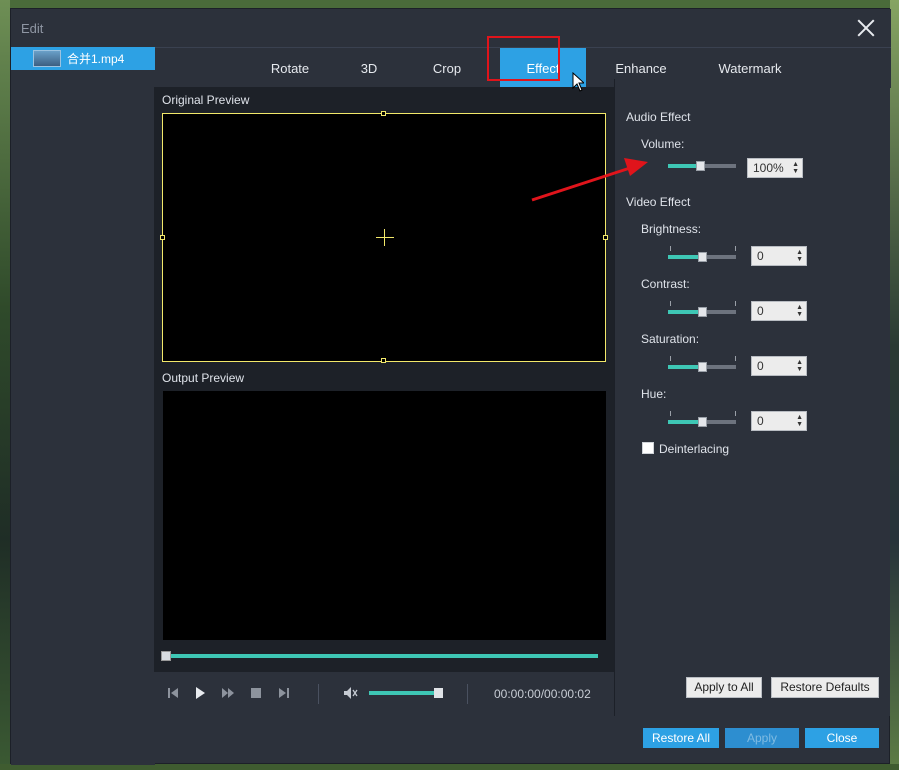 The height and width of the screenshot is (770, 899). What do you see at coordinates (203, 378) in the screenshot?
I see `output-preview-label: Output Preview` at bounding box center [203, 378].